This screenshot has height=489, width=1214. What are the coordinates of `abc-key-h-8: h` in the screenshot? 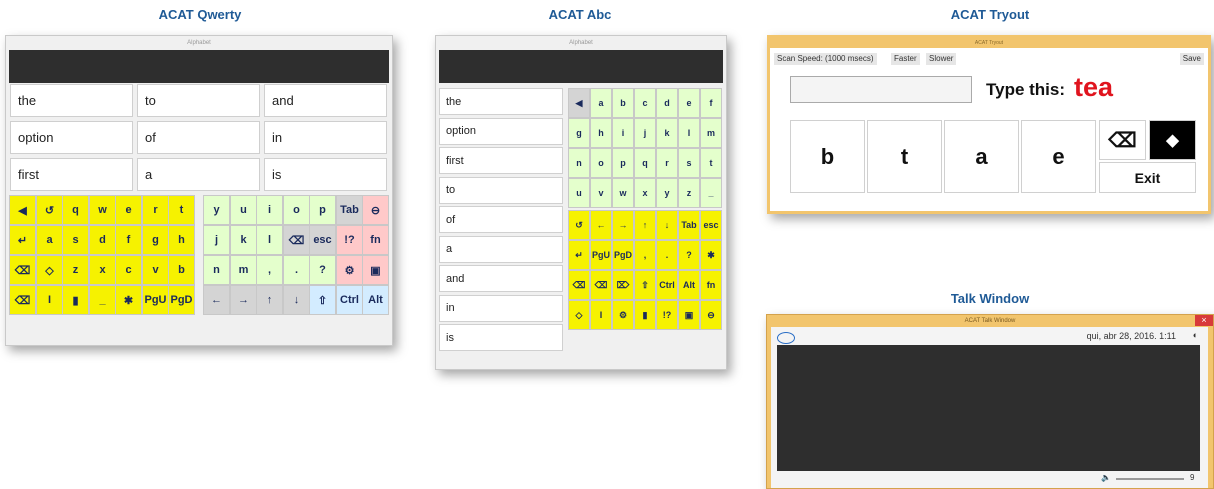 It's located at (601, 133).